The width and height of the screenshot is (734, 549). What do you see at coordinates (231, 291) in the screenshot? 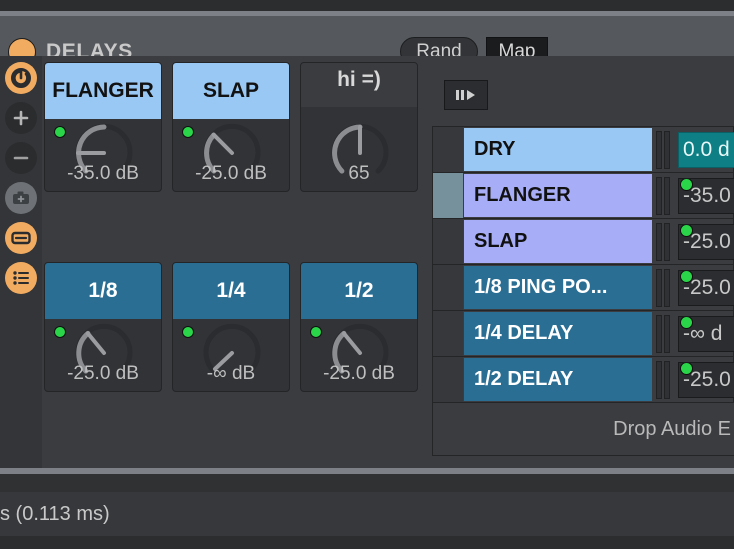
I see `macro-label: 1/4` at bounding box center [231, 291].